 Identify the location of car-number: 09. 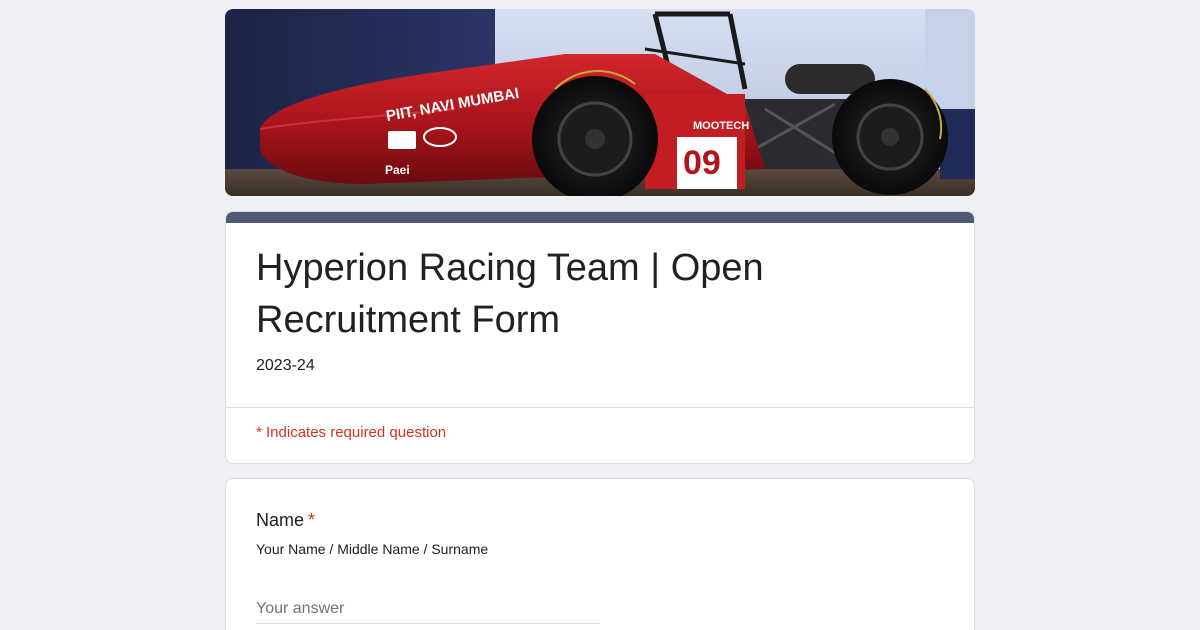
(702, 163).